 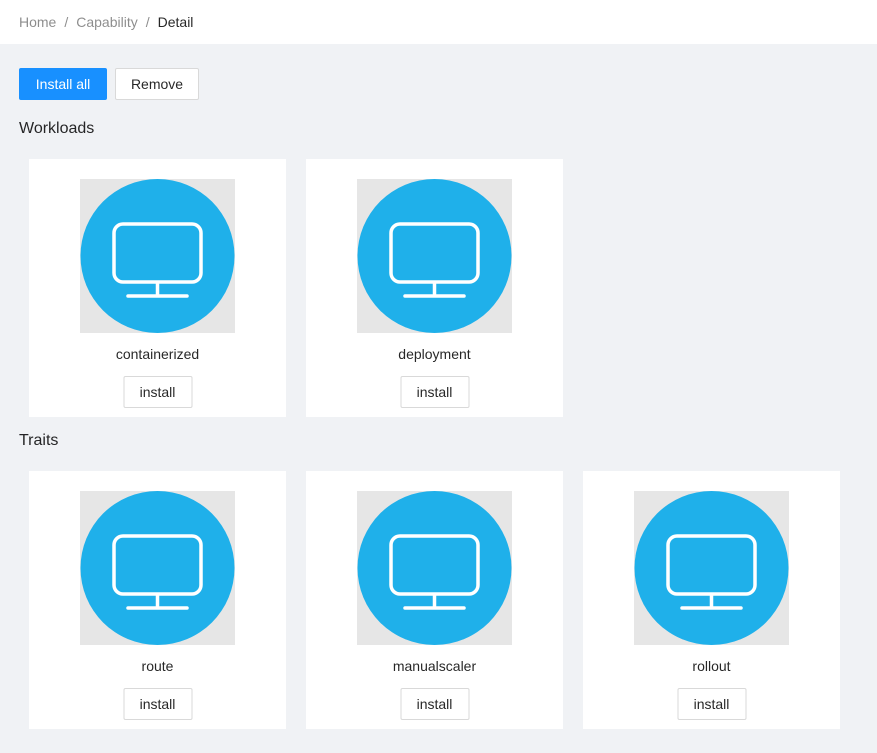 I want to click on capability-name: rollout, so click(x=711, y=666).